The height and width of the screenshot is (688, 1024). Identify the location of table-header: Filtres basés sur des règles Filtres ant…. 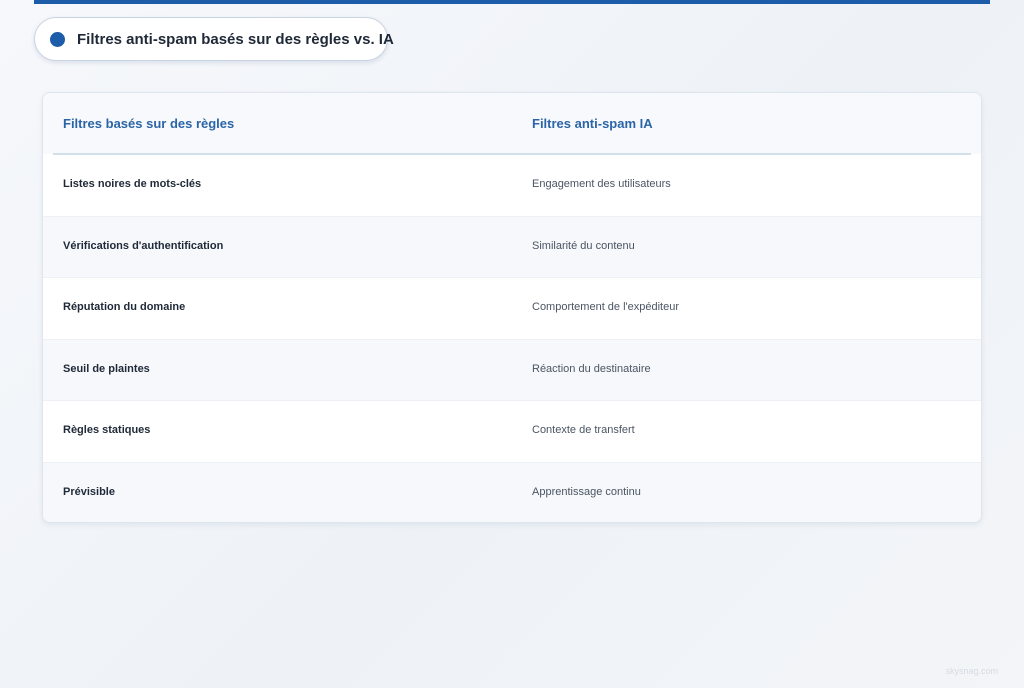
(512, 123).